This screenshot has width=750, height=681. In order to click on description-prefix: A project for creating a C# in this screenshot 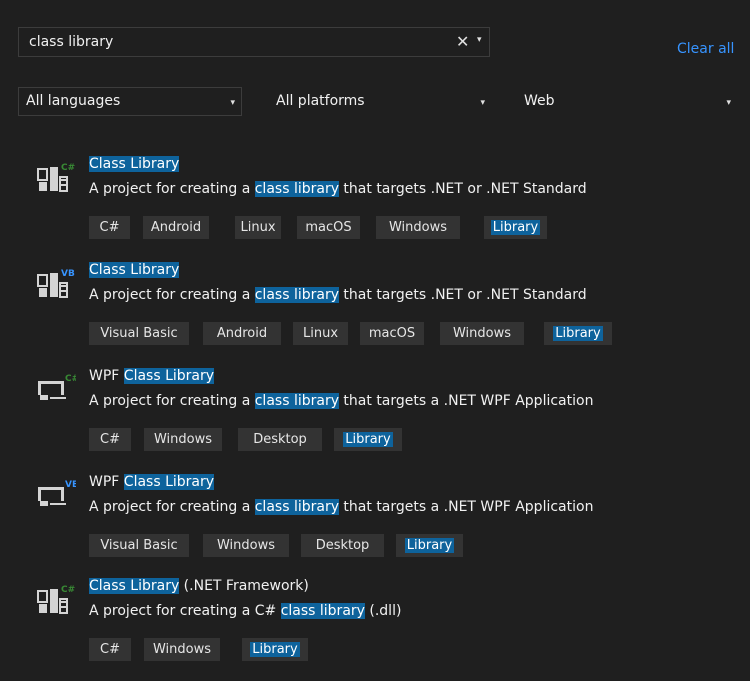, I will do `click(185, 611)`.